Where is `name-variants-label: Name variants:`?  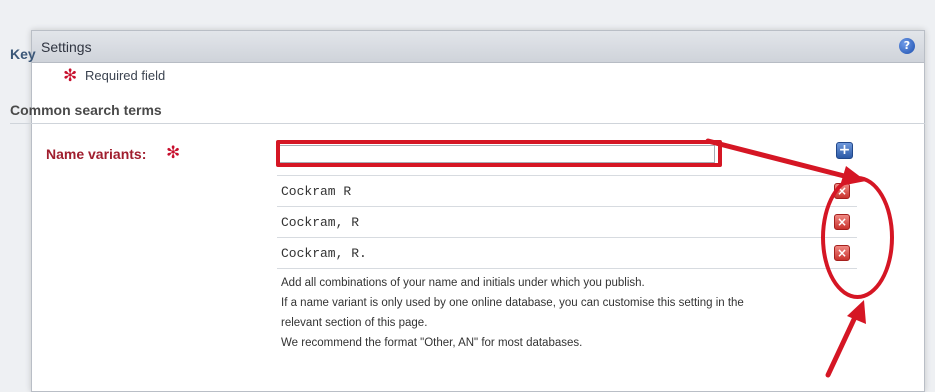 name-variants-label: Name variants: is located at coordinates (96, 154).